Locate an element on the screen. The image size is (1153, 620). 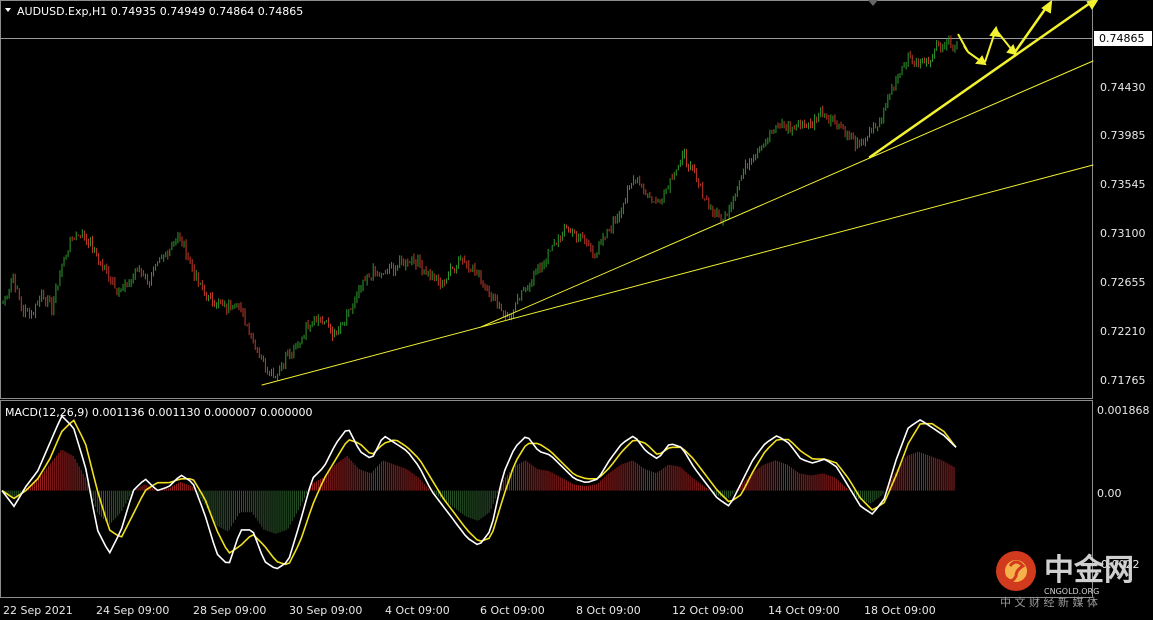
price-tick: 0.72655 is located at coordinates (1123, 282).